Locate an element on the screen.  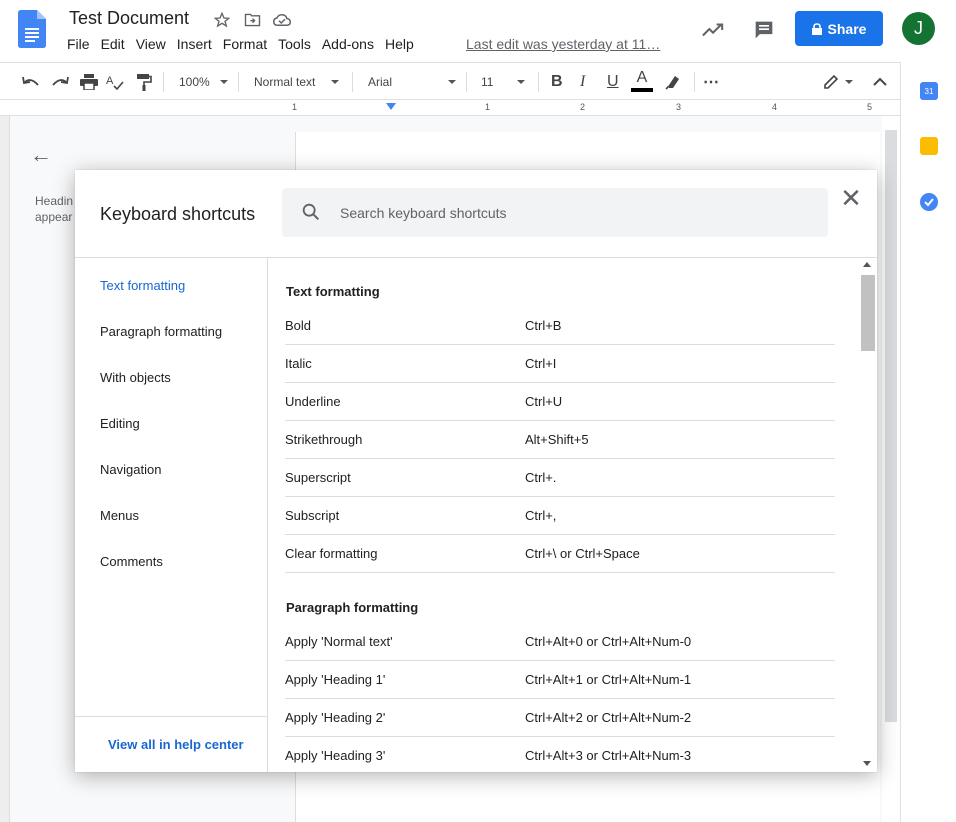
cloud-status-icon is located at coordinates (282, 20).